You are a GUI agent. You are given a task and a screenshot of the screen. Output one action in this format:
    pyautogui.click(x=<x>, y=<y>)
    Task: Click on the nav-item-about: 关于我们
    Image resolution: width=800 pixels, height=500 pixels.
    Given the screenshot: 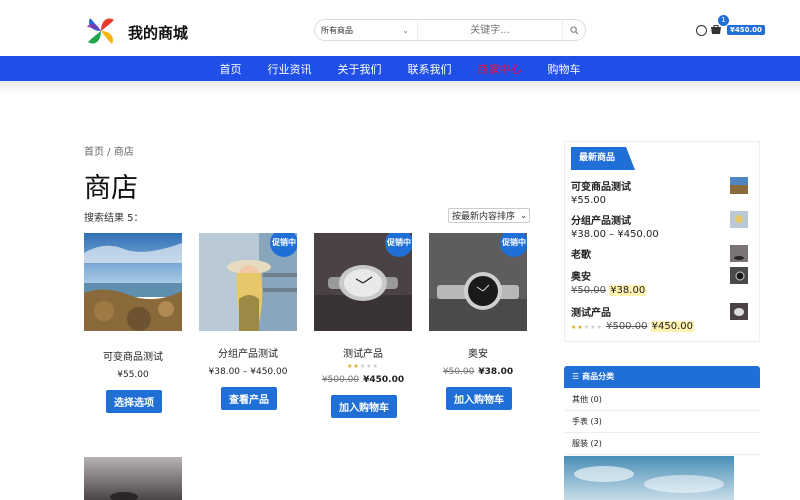 What is the action you would take?
    pyautogui.click(x=360, y=69)
    